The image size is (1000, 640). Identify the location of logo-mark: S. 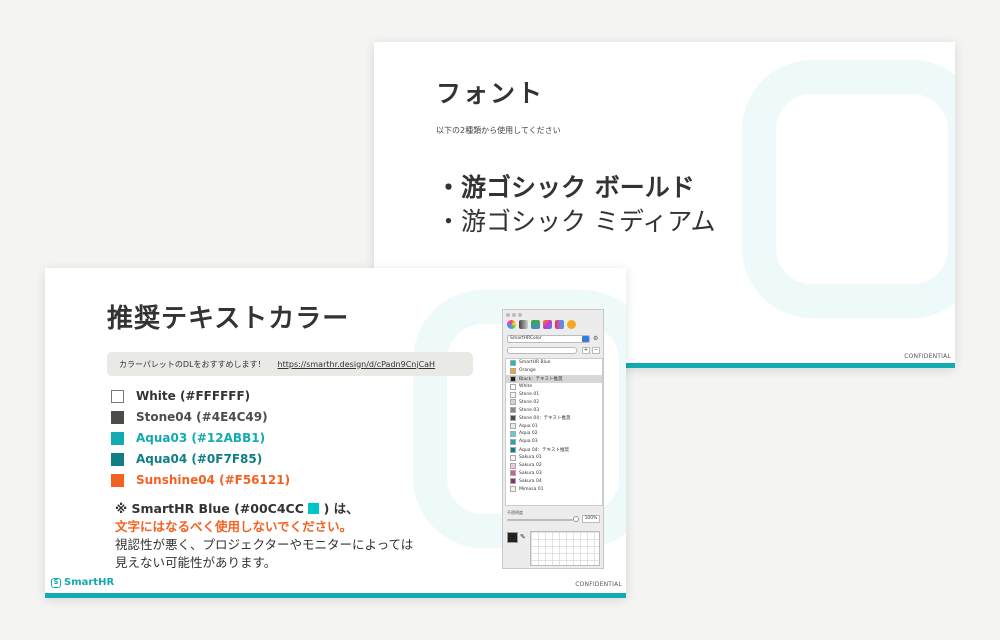
(56, 582).